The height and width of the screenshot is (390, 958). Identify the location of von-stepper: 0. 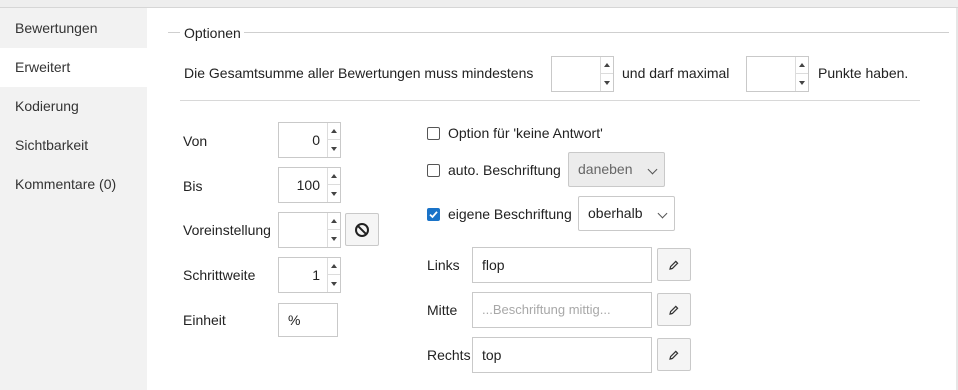
(309, 140).